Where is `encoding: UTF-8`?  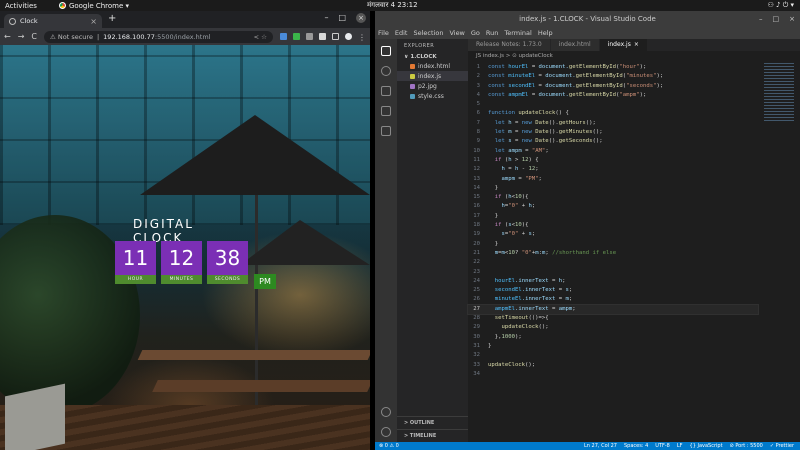 encoding: UTF-8 is located at coordinates (662, 446).